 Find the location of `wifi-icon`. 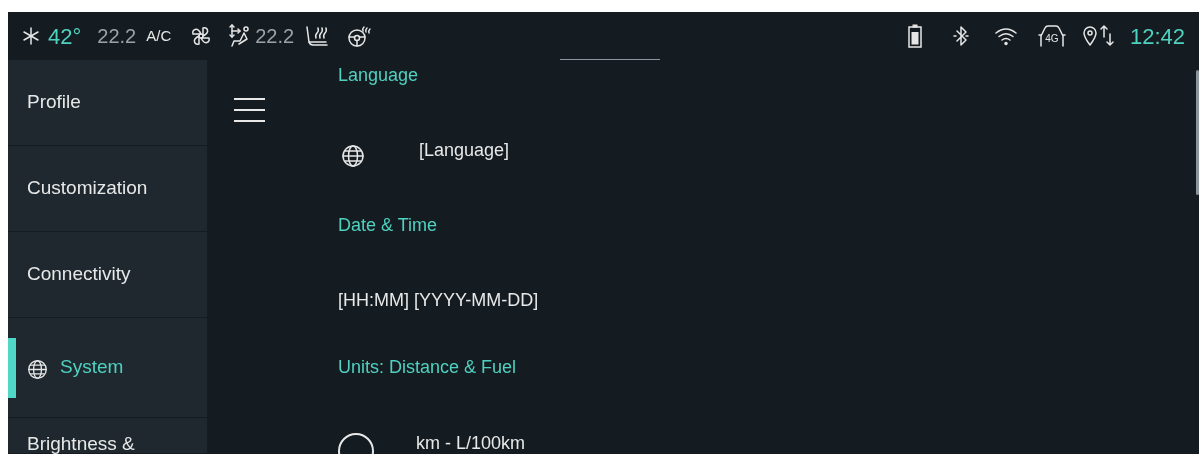

wifi-icon is located at coordinates (1005, 36).